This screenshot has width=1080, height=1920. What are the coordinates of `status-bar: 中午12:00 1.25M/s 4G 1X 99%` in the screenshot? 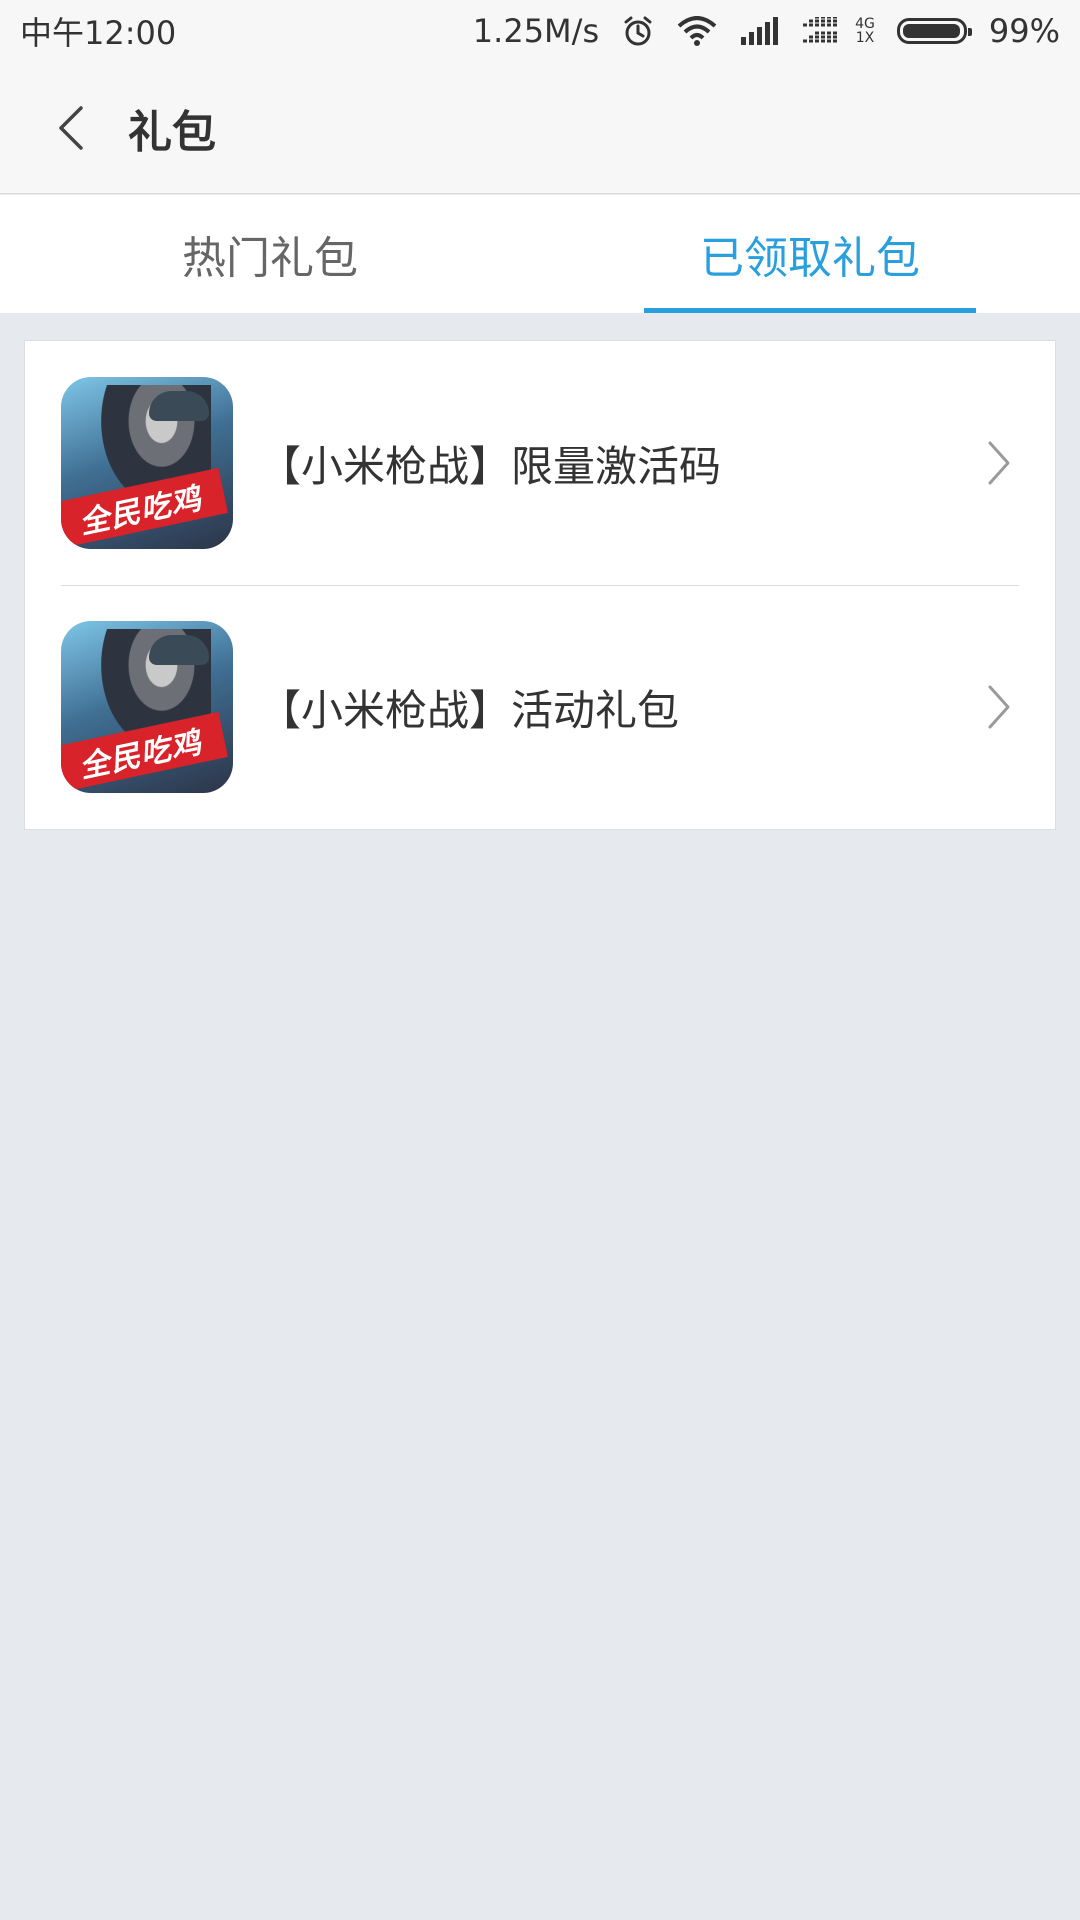 It's located at (540, 31).